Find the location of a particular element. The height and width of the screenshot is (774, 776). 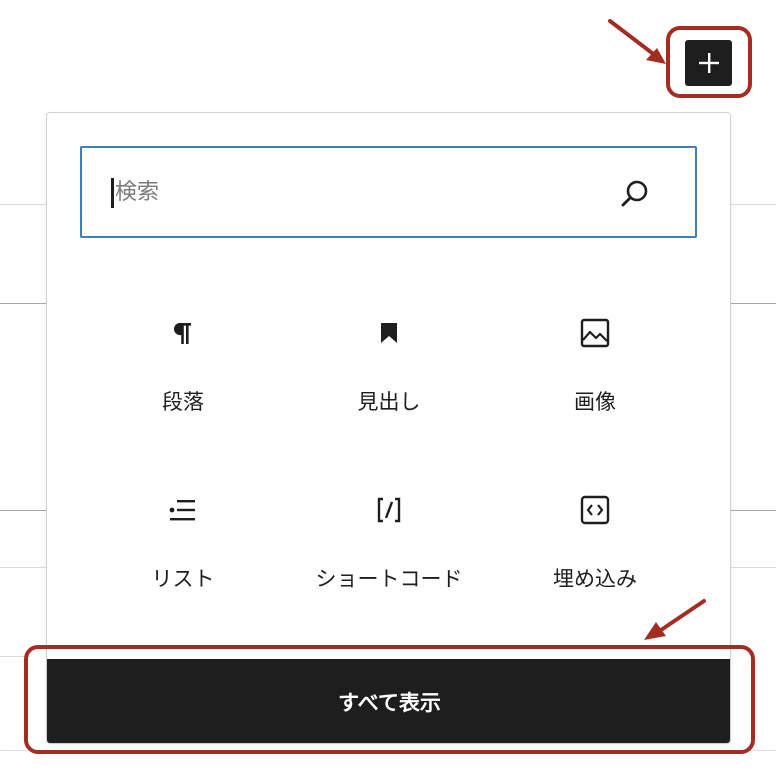

block-item-image: 画像 is located at coordinates (595, 372).